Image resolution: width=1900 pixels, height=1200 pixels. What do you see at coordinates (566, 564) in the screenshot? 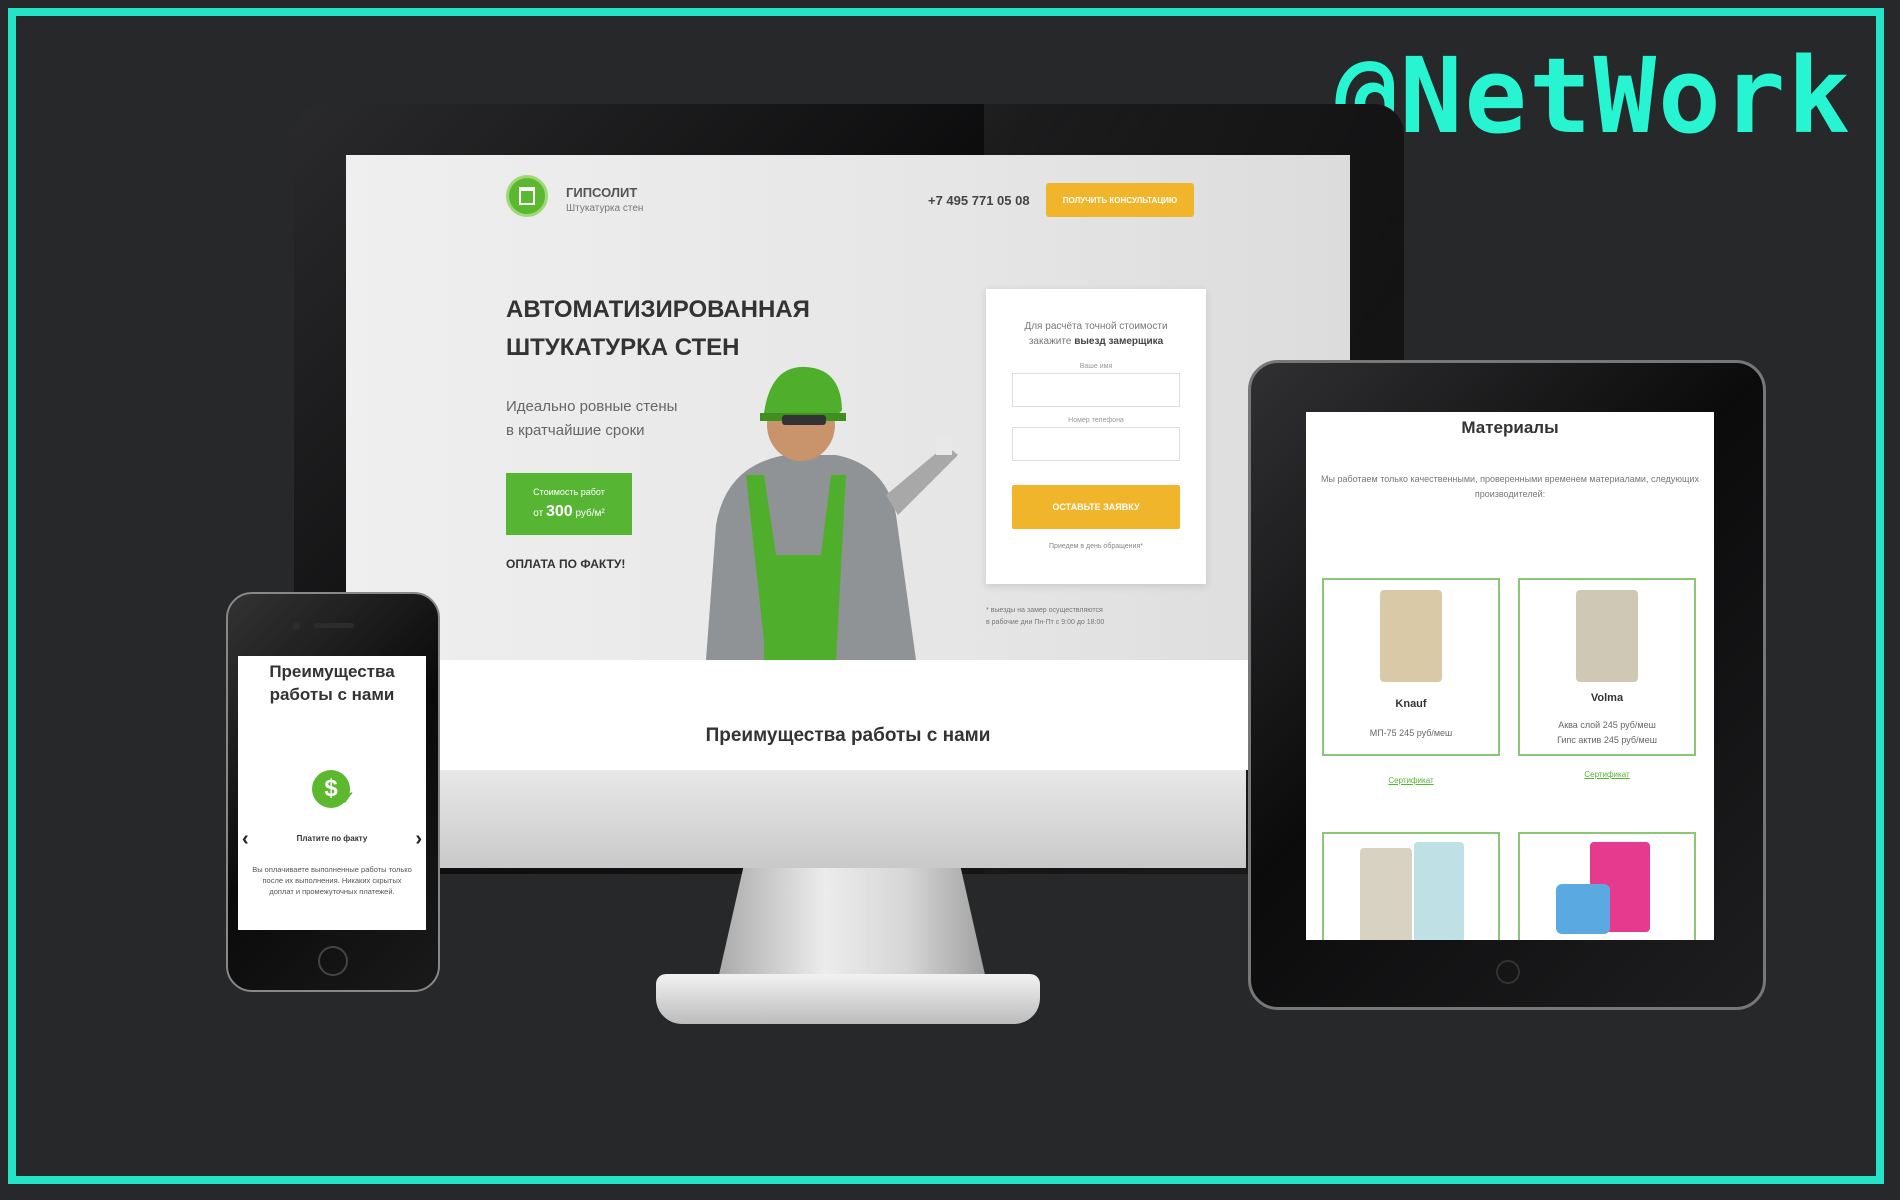
I see `pay-fact-text: ОПЛАТА ПО ФАКТУ!` at bounding box center [566, 564].